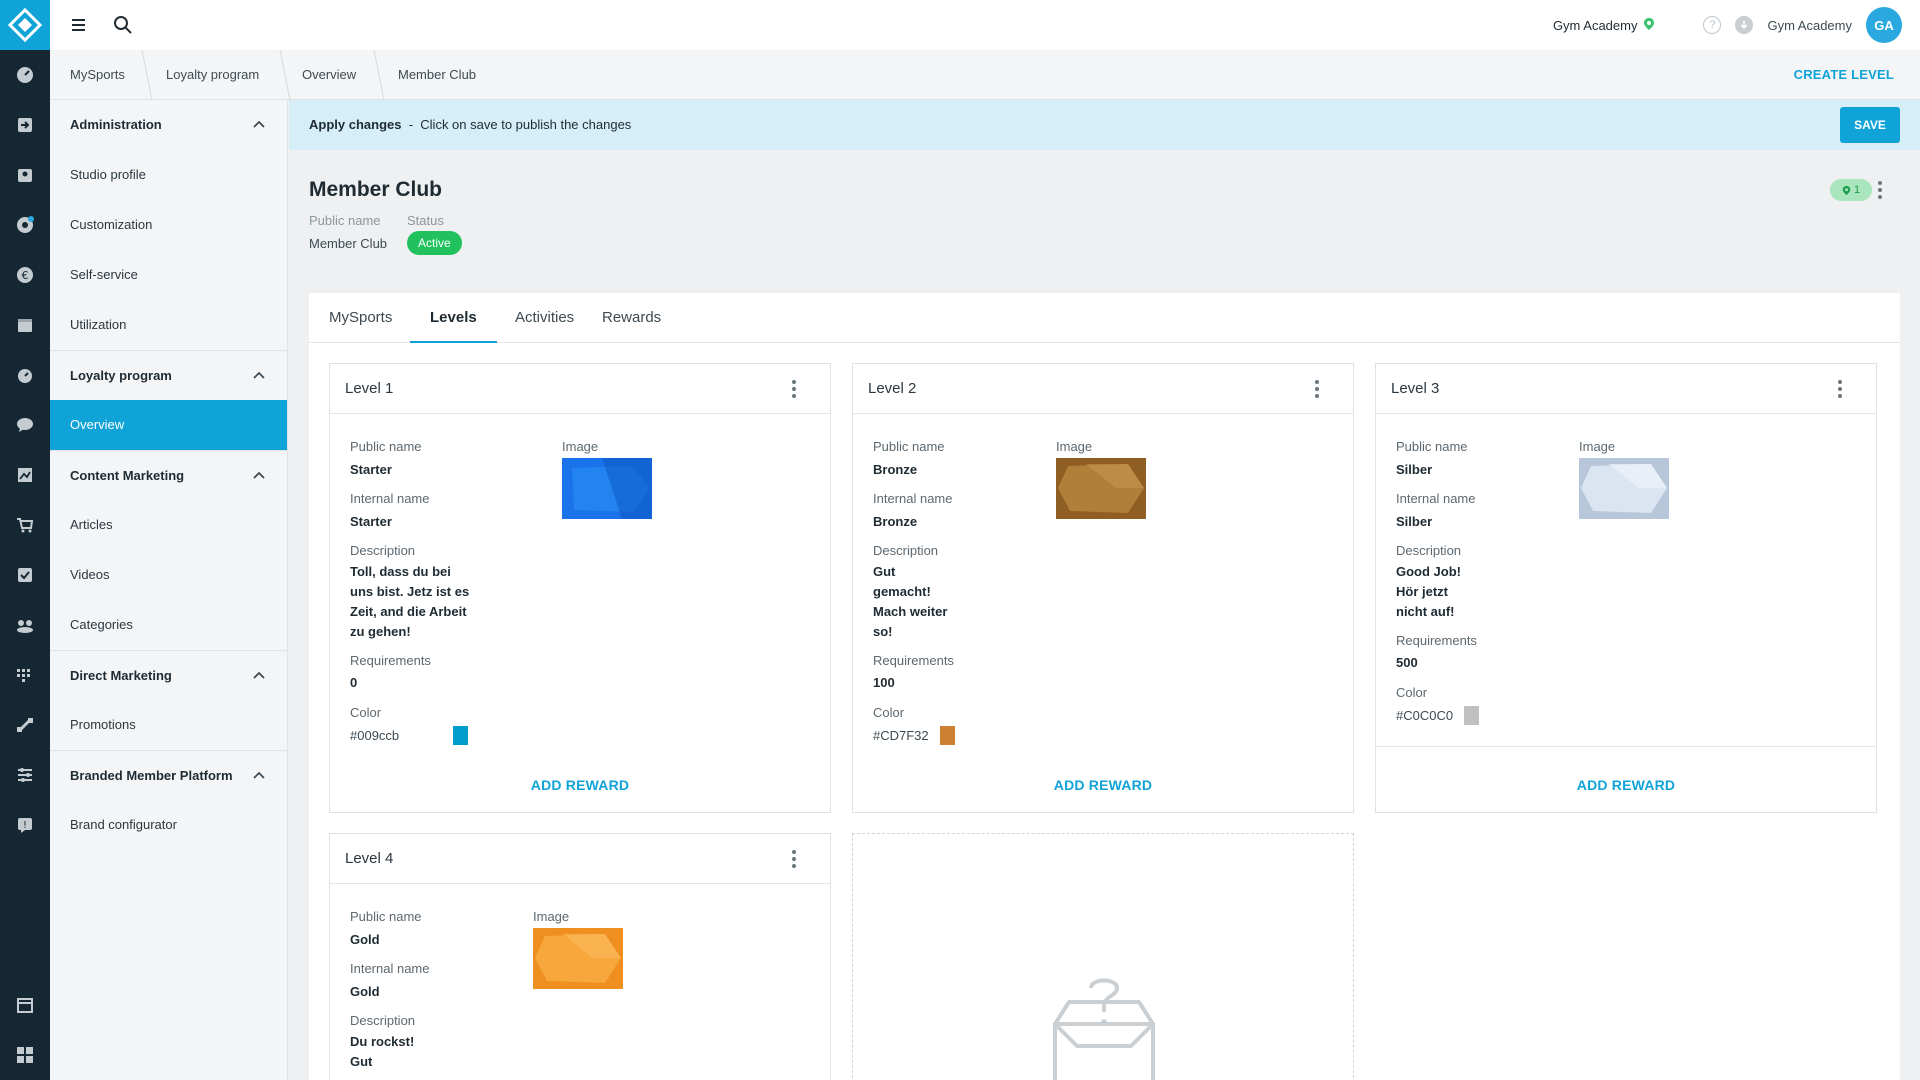 The image size is (1920, 1080). I want to click on sidebar-item-utilization: Utilization, so click(168, 325).